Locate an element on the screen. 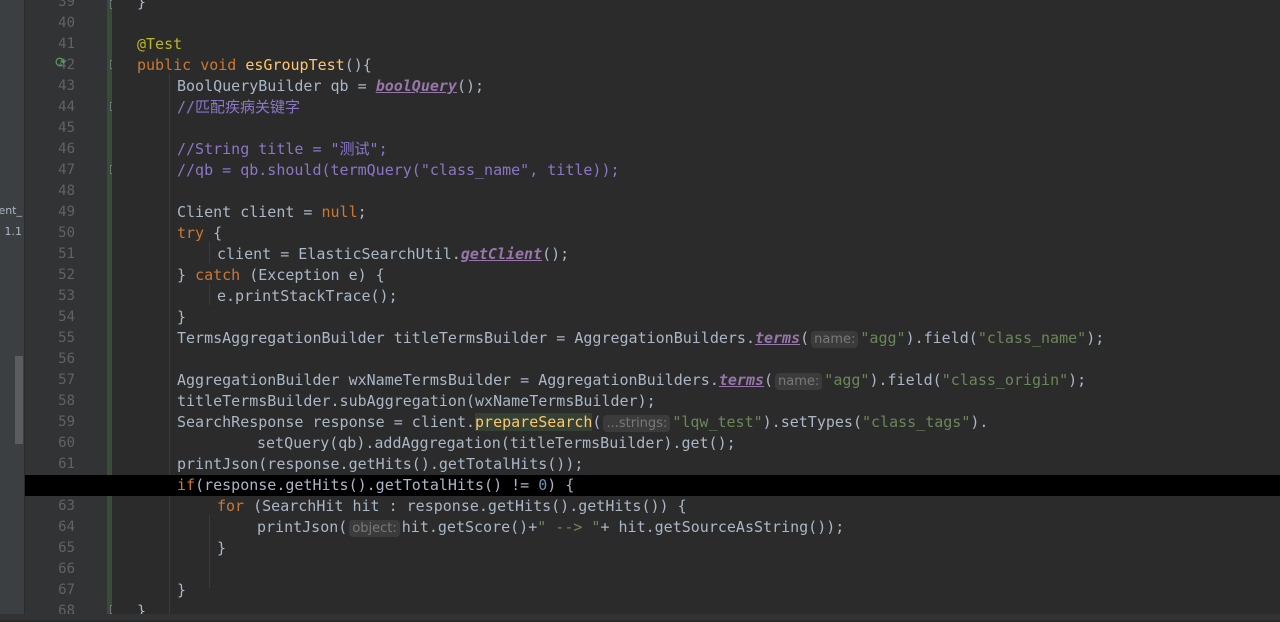 Image resolution: width=1280 pixels, height=622 pixels. line-number: 57 is located at coordinates (66, 380).